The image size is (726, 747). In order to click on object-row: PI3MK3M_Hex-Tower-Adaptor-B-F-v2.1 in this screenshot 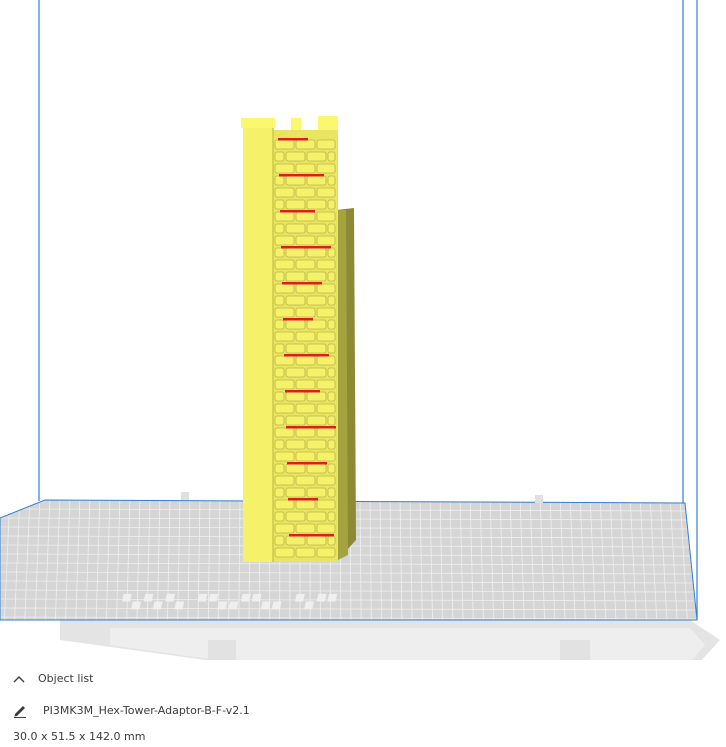, I will do `click(131, 710)`.